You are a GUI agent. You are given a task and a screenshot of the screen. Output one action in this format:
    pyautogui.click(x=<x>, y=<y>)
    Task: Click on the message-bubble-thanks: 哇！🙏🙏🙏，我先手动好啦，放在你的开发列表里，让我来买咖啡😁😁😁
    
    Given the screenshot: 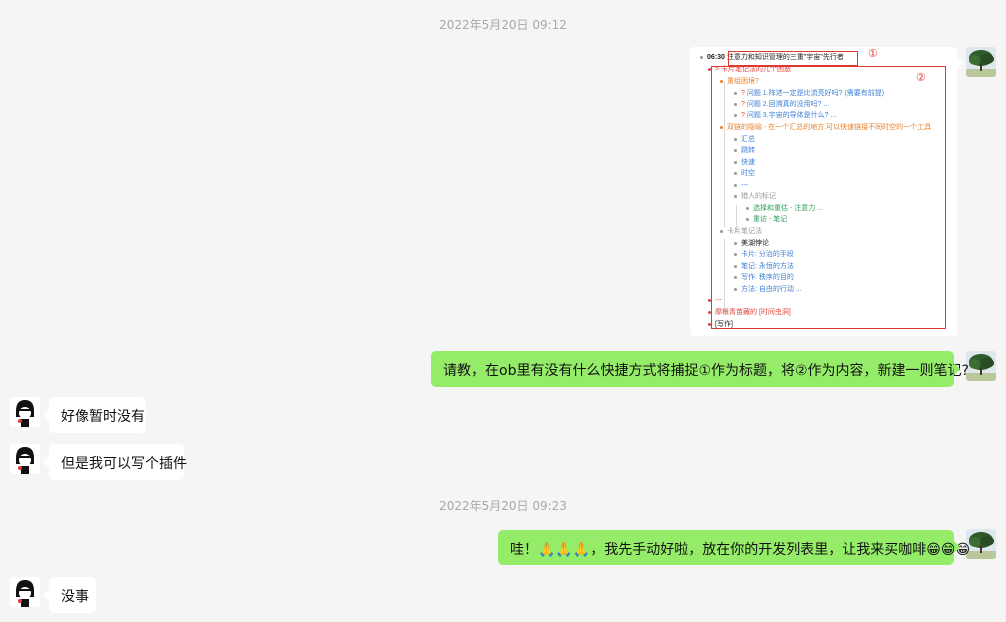 What is the action you would take?
    pyautogui.click(x=734, y=547)
    